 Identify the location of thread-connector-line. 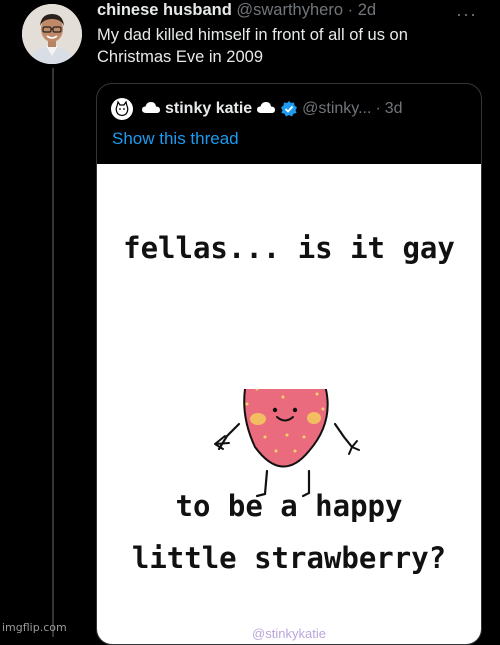
(53, 352).